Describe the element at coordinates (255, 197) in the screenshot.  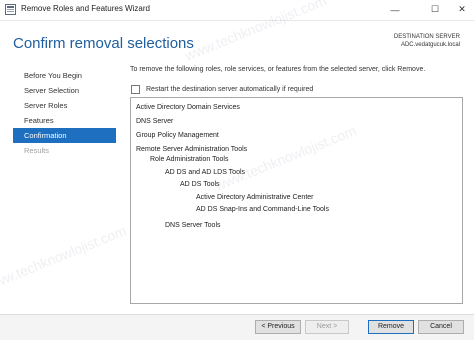
I see `list-item: Active Directory Administrative Center` at that location.